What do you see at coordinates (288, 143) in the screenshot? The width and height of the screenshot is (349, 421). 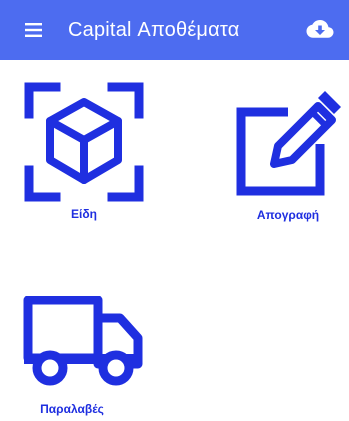 I see `edit-square-icon` at bounding box center [288, 143].